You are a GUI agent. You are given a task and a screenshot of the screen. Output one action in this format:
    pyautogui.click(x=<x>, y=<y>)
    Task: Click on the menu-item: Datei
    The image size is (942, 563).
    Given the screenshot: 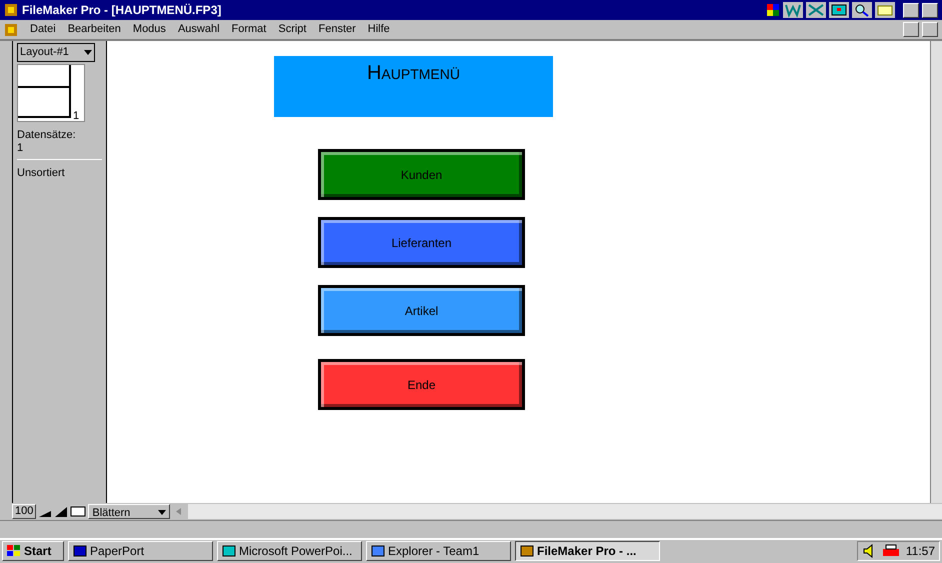 What is the action you would take?
    pyautogui.click(x=43, y=29)
    